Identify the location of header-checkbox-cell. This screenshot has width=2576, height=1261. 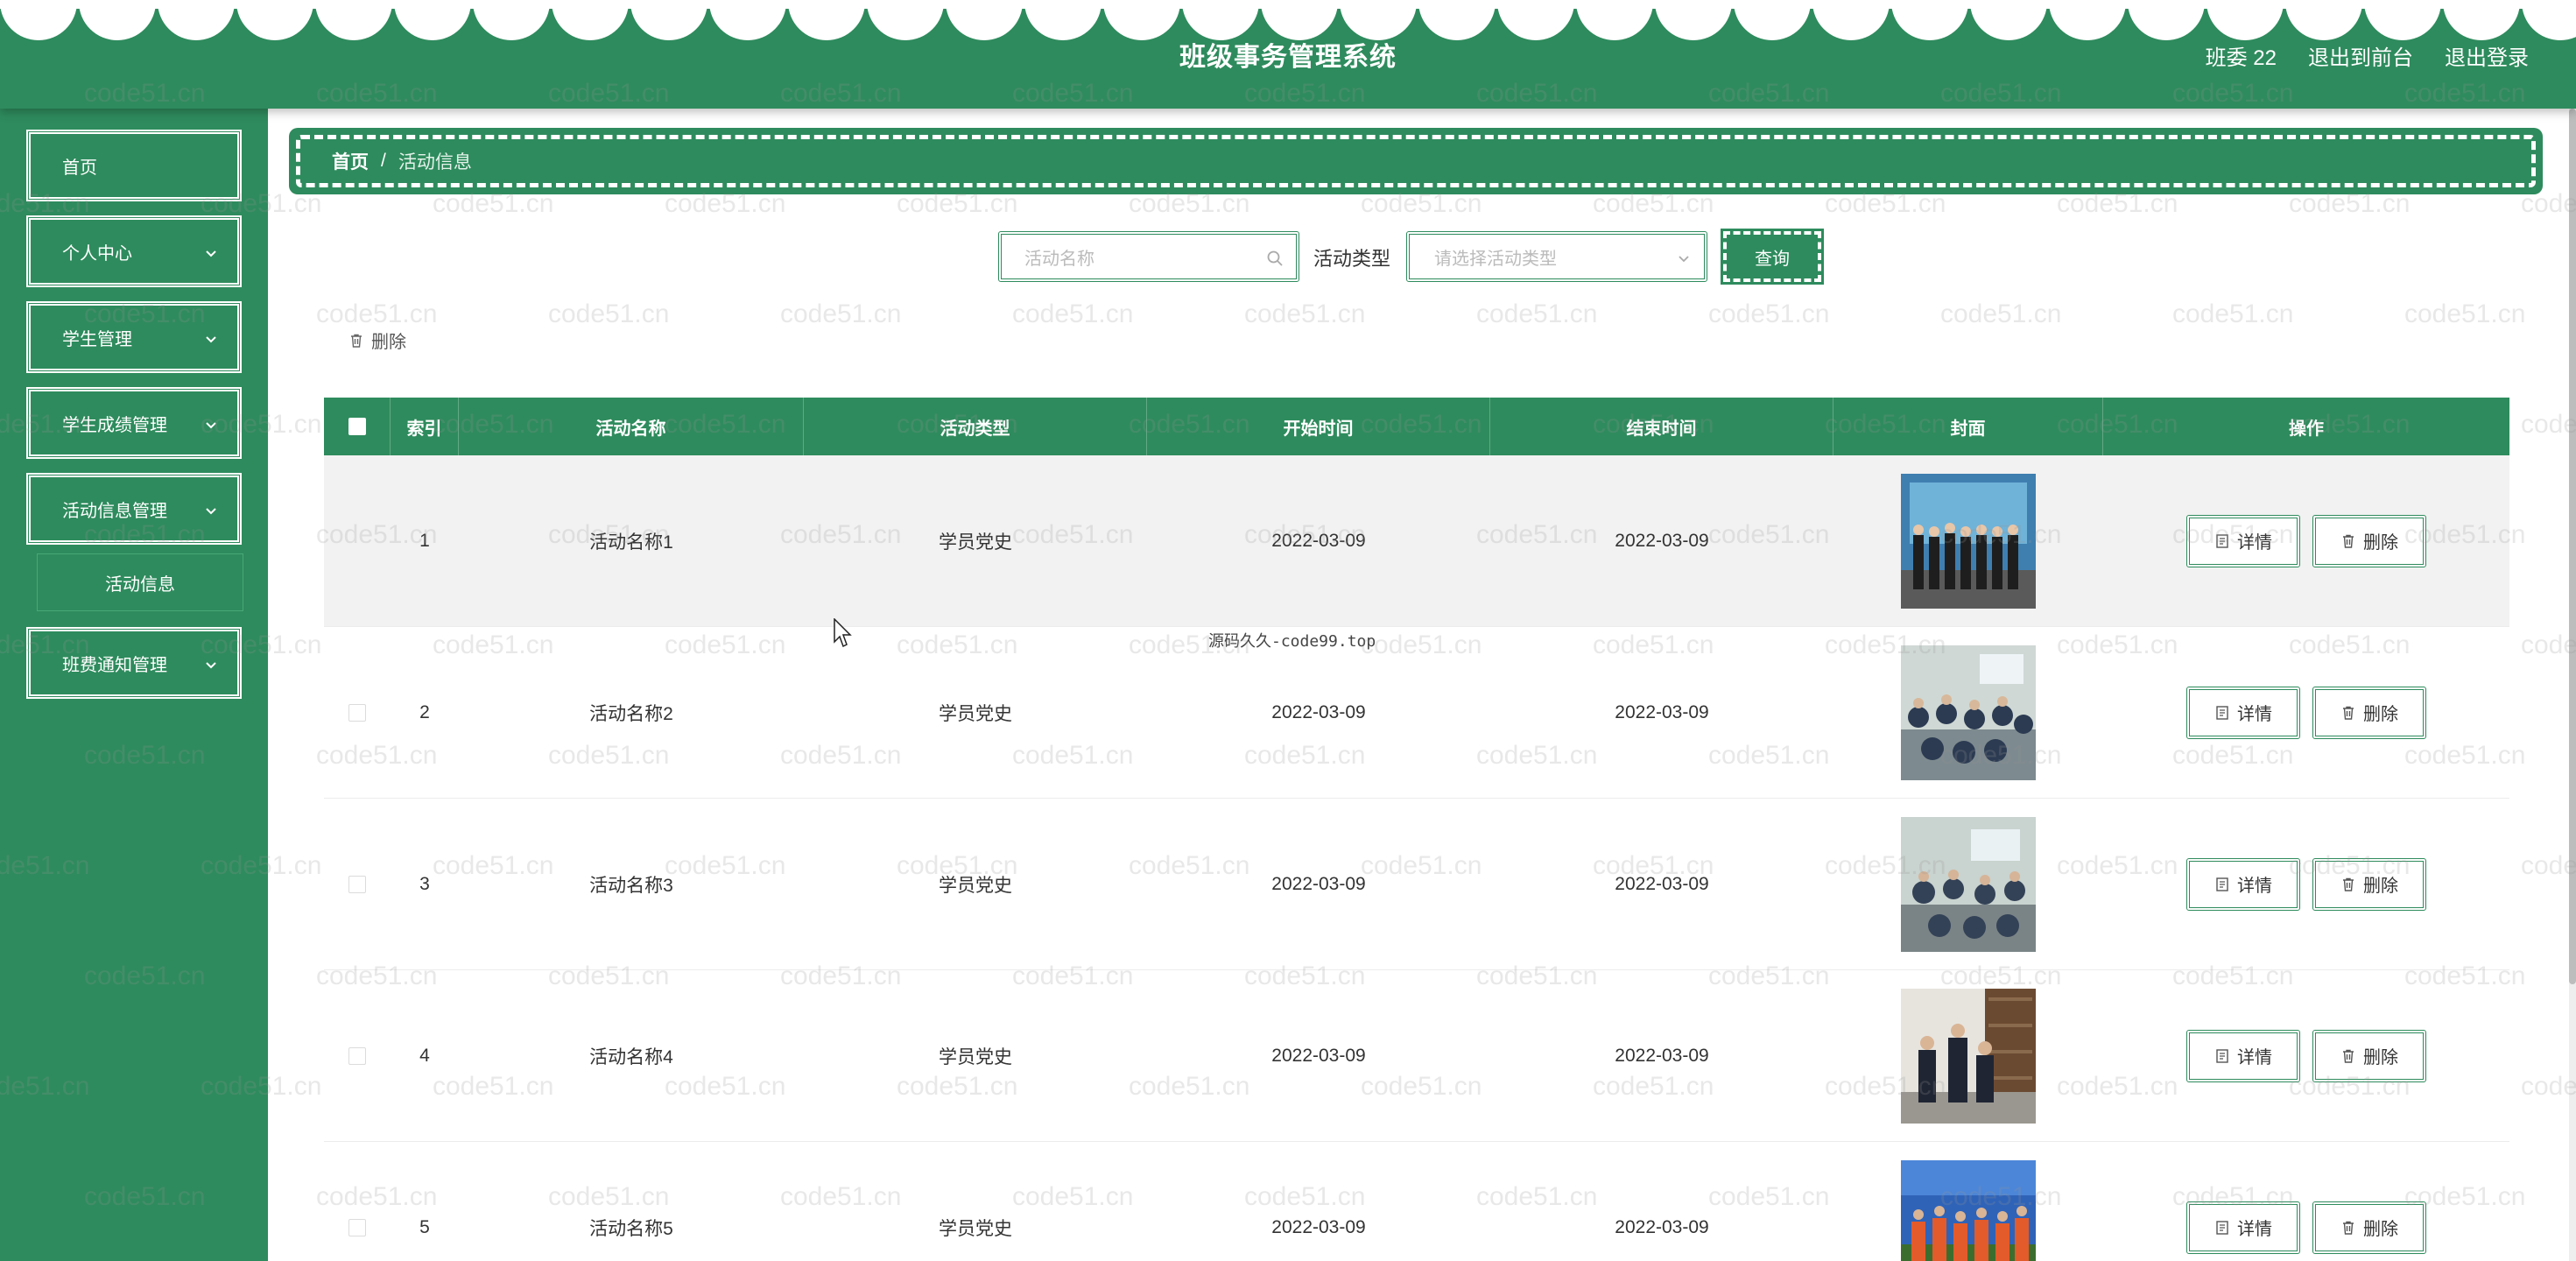
(357, 426).